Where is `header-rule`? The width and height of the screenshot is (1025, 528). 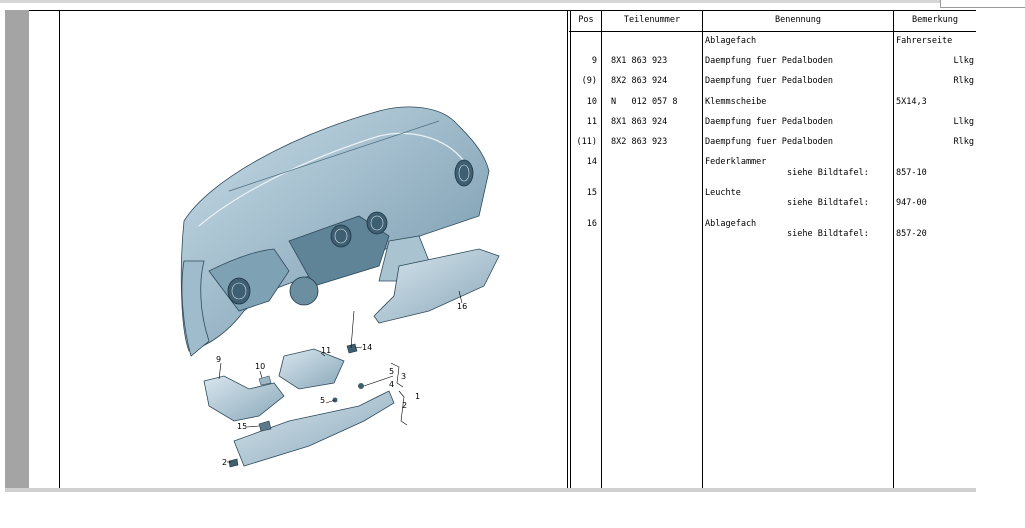
header-rule is located at coordinates (772, 31).